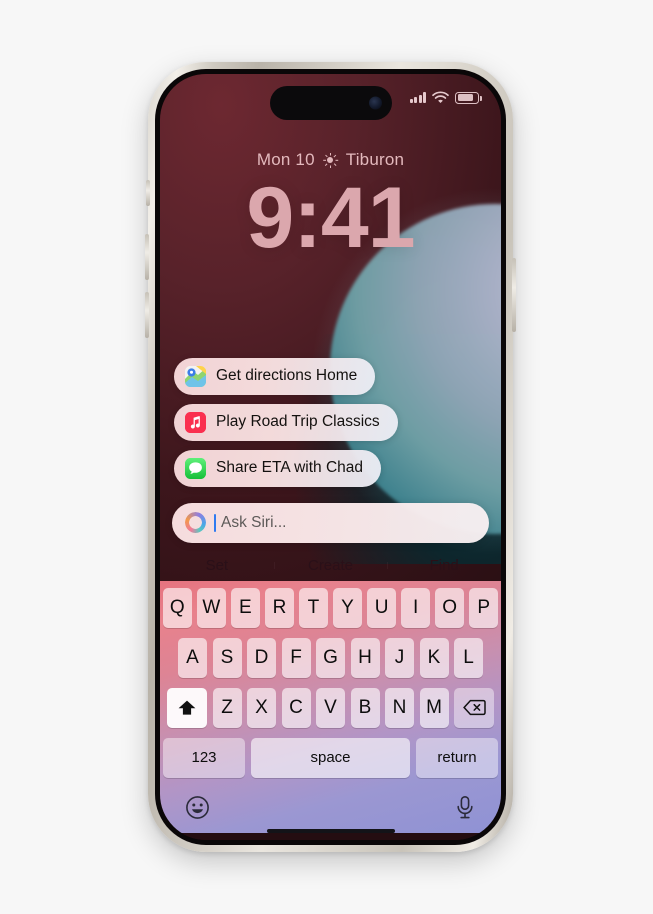  I want to click on key-e: E, so click(245, 607).